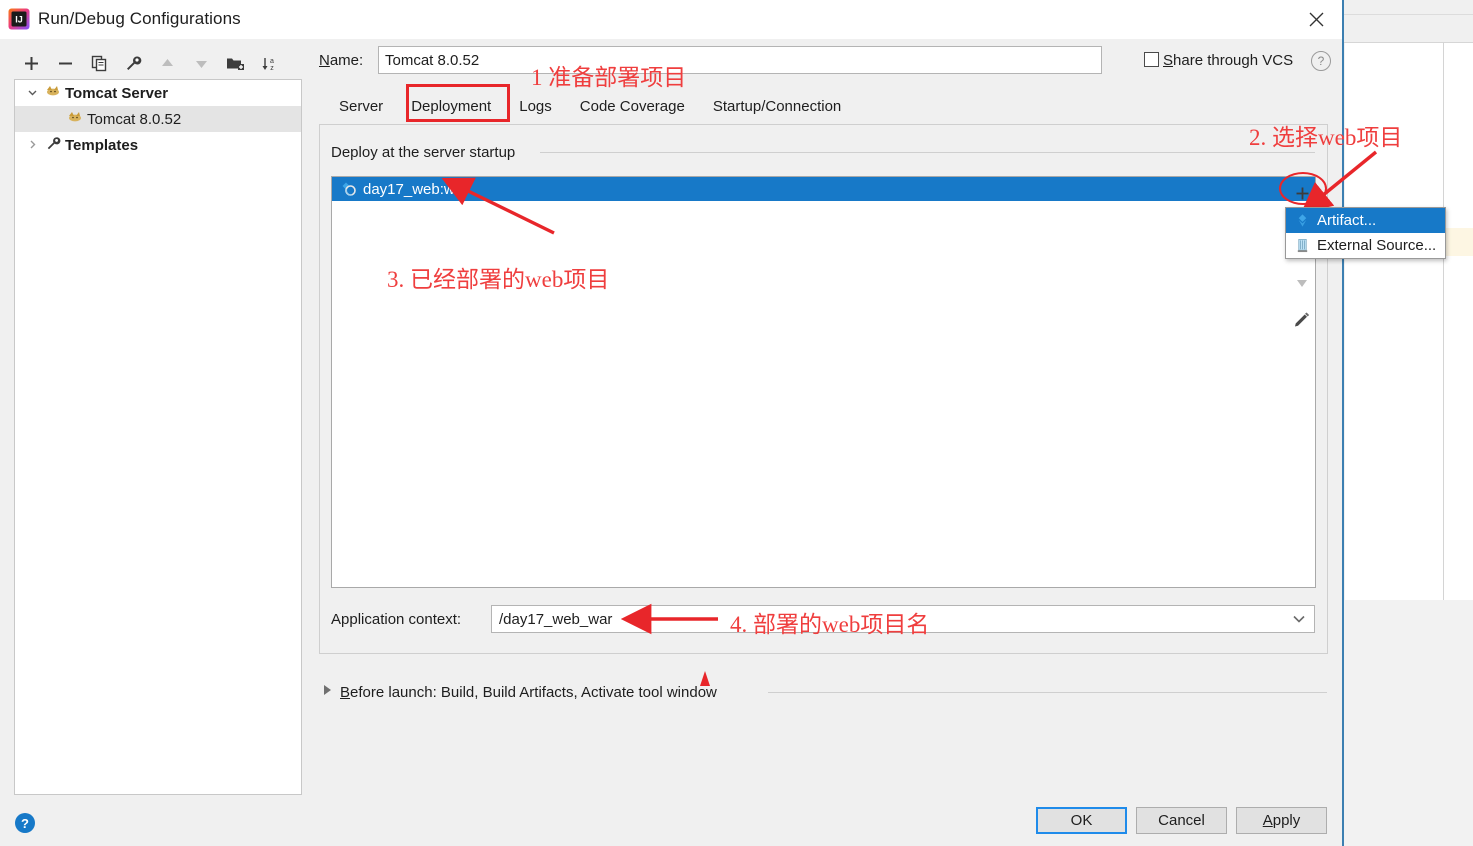 The width and height of the screenshot is (1473, 846). Describe the element at coordinates (1267, 820) in the screenshot. I see `apply-mnemonic: A` at that location.